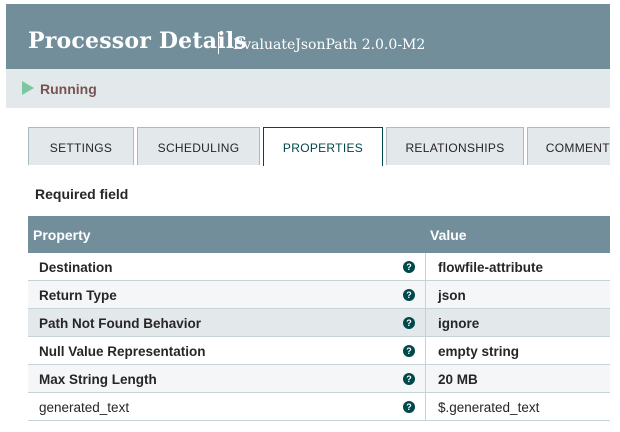  Describe the element at coordinates (319, 323) in the screenshot. I see `table-row: Path Not Found Behavior ? ignore` at that location.